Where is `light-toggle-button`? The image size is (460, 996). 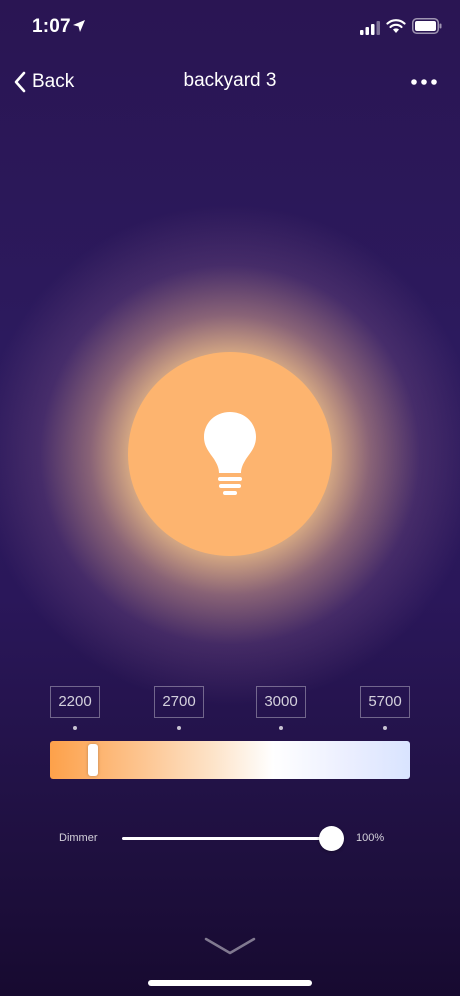 light-toggle-button is located at coordinates (230, 454).